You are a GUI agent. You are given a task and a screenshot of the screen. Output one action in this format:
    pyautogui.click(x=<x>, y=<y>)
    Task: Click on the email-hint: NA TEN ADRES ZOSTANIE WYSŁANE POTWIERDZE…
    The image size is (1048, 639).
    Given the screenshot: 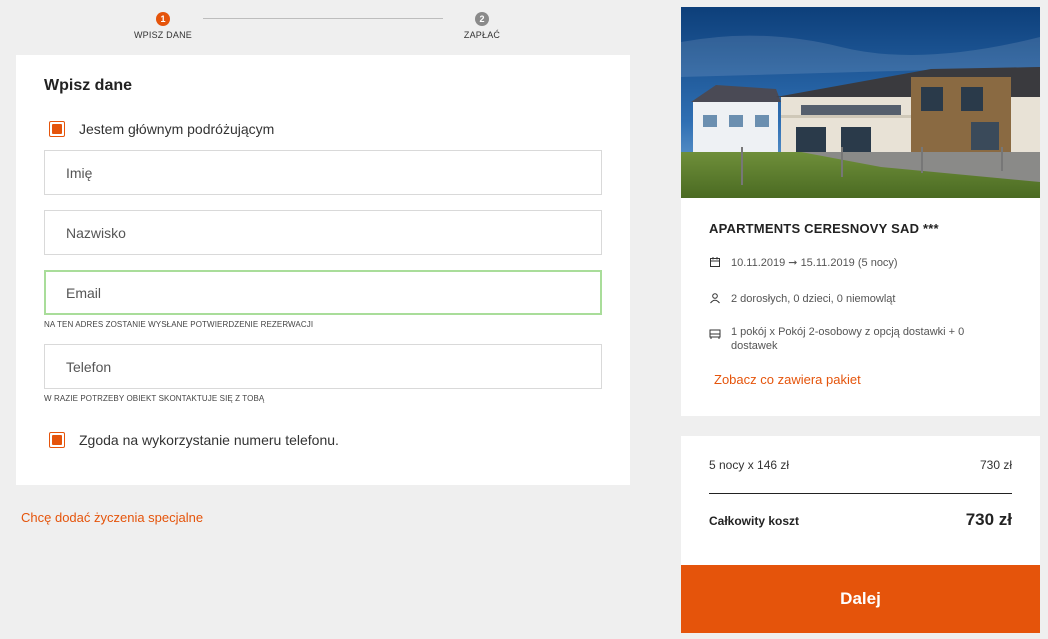 What is the action you would take?
    pyautogui.click(x=179, y=324)
    